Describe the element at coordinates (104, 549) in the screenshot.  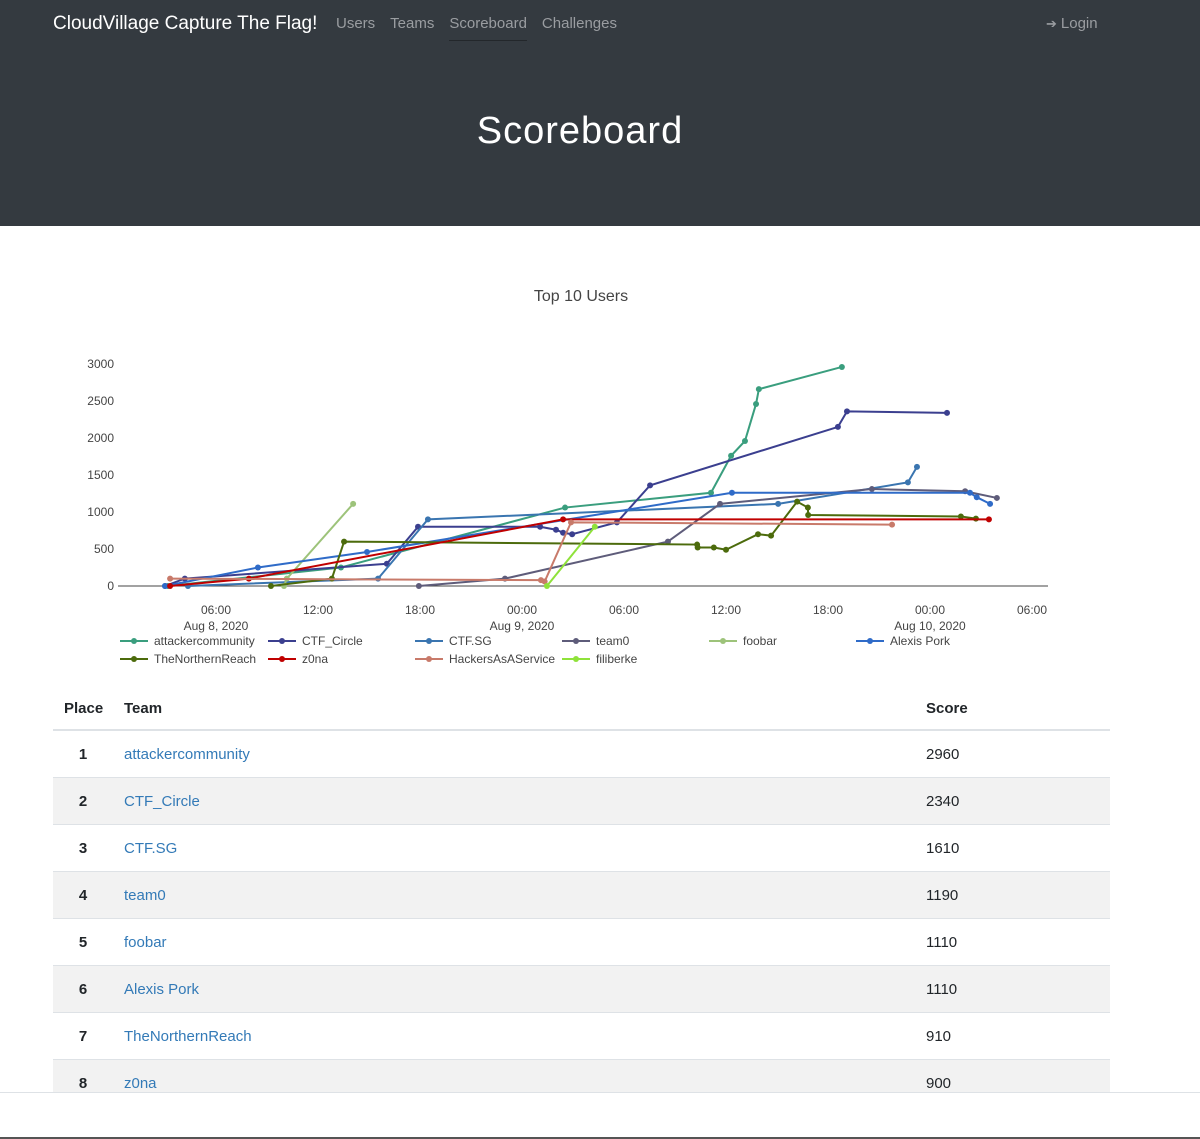
I see `y-tick-label: 500` at that location.